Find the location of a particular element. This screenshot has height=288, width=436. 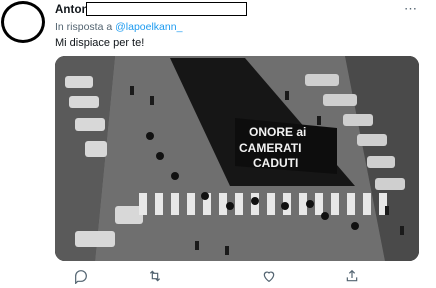

reply-prefix: In risposta a is located at coordinates (84, 27).